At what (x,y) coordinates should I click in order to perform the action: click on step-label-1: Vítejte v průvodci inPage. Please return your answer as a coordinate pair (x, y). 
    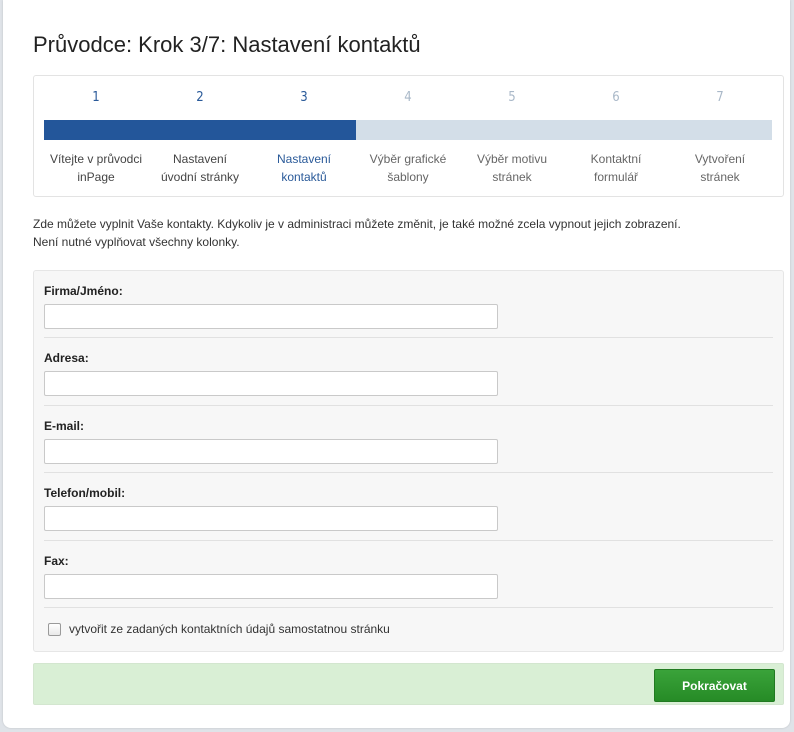
    Looking at the image, I should click on (96, 168).